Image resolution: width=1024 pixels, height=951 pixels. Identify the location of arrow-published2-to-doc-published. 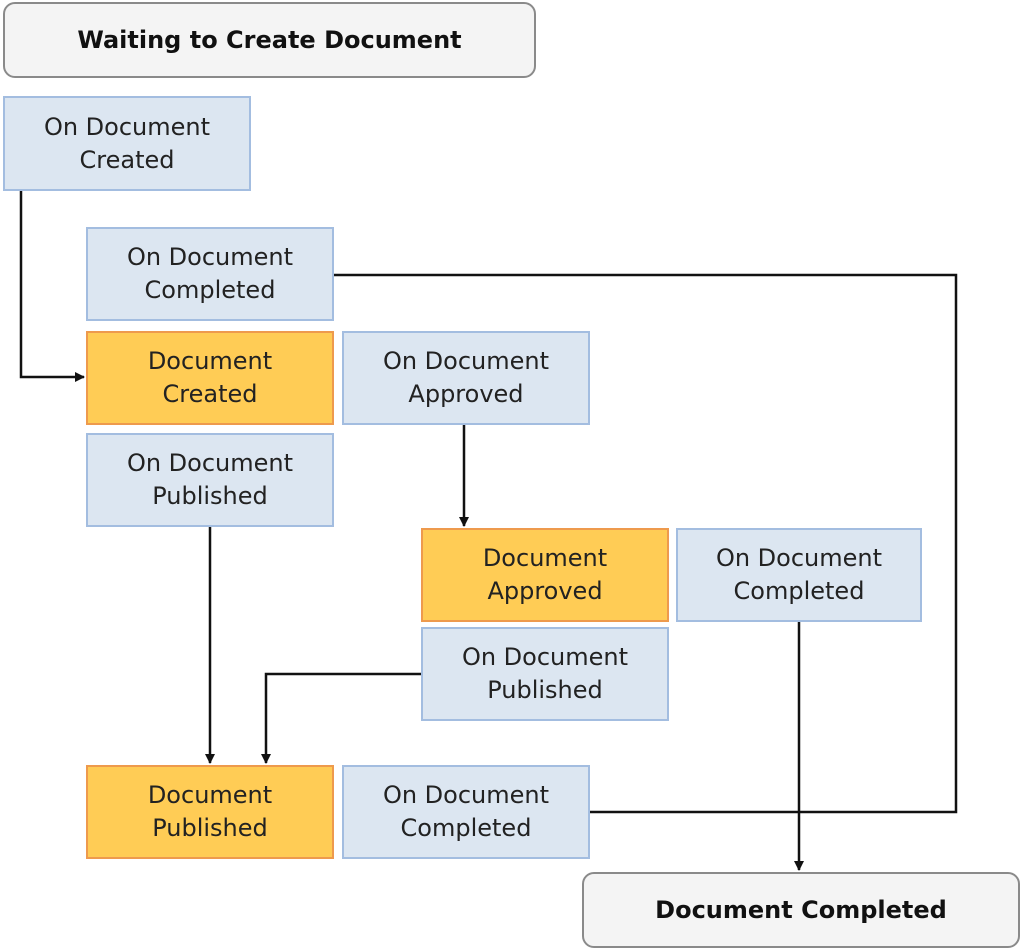
(341, 718).